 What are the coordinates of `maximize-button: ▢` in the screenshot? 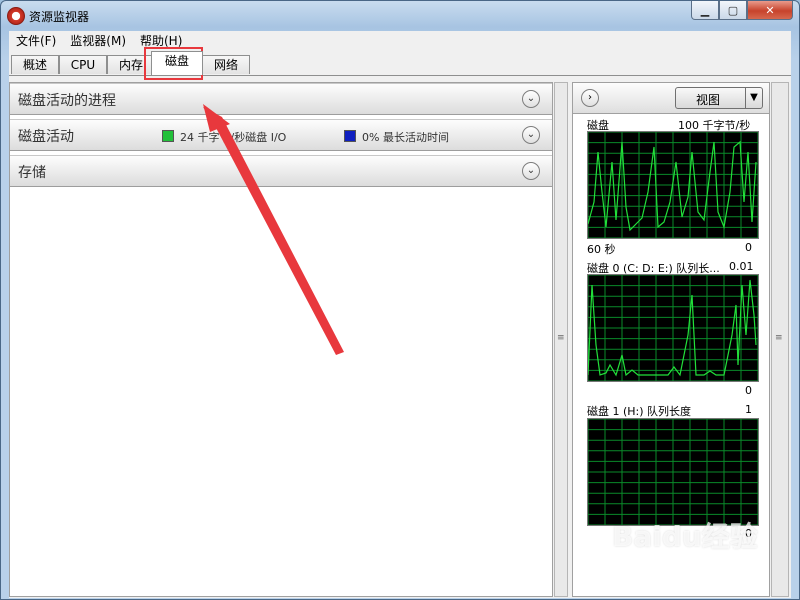 It's located at (733, 10).